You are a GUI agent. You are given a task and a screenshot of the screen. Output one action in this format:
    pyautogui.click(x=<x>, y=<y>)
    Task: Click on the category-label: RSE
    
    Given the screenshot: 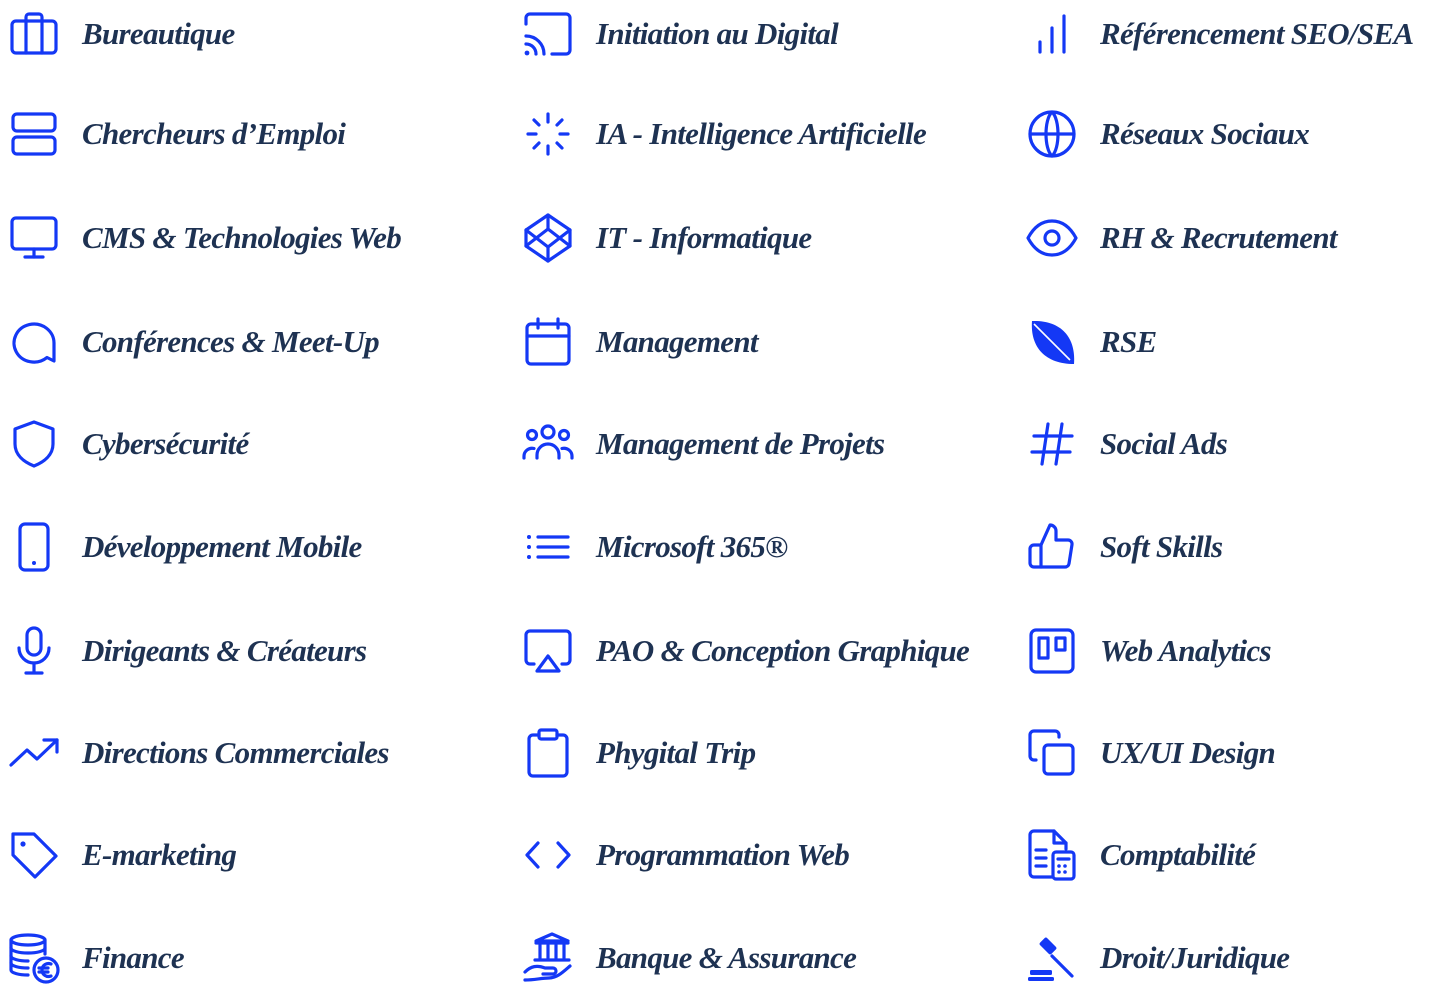 What is the action you would take?
    pyautogui.click(x=1128, y=341)
    